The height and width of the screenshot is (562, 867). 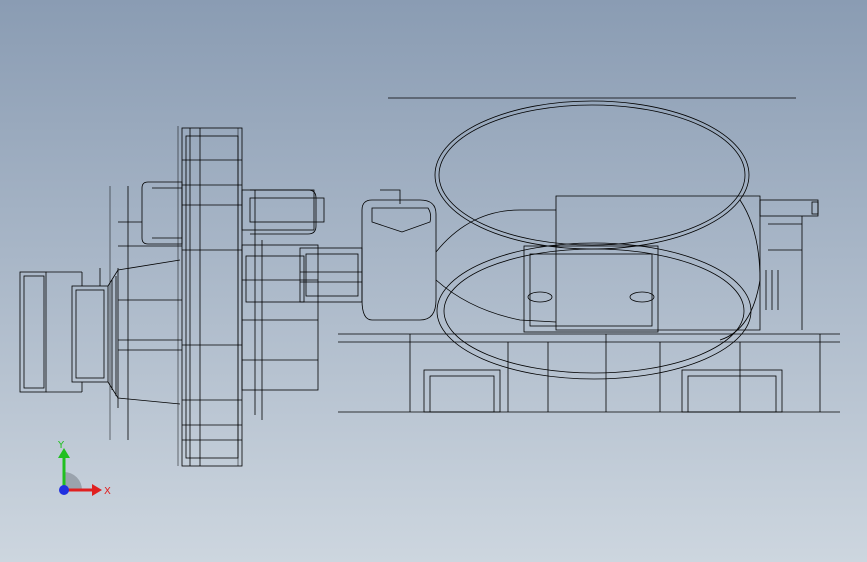 I want to click on triad-x-arrow, so click(x=97, y=490).